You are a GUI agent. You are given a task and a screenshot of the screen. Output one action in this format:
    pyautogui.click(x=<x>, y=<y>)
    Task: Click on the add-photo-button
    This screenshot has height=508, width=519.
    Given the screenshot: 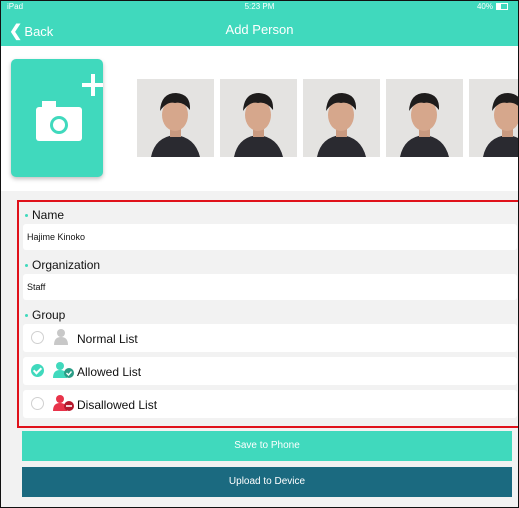 What is the action you would take?
    pyautogui.click(x=57, y=118)
    